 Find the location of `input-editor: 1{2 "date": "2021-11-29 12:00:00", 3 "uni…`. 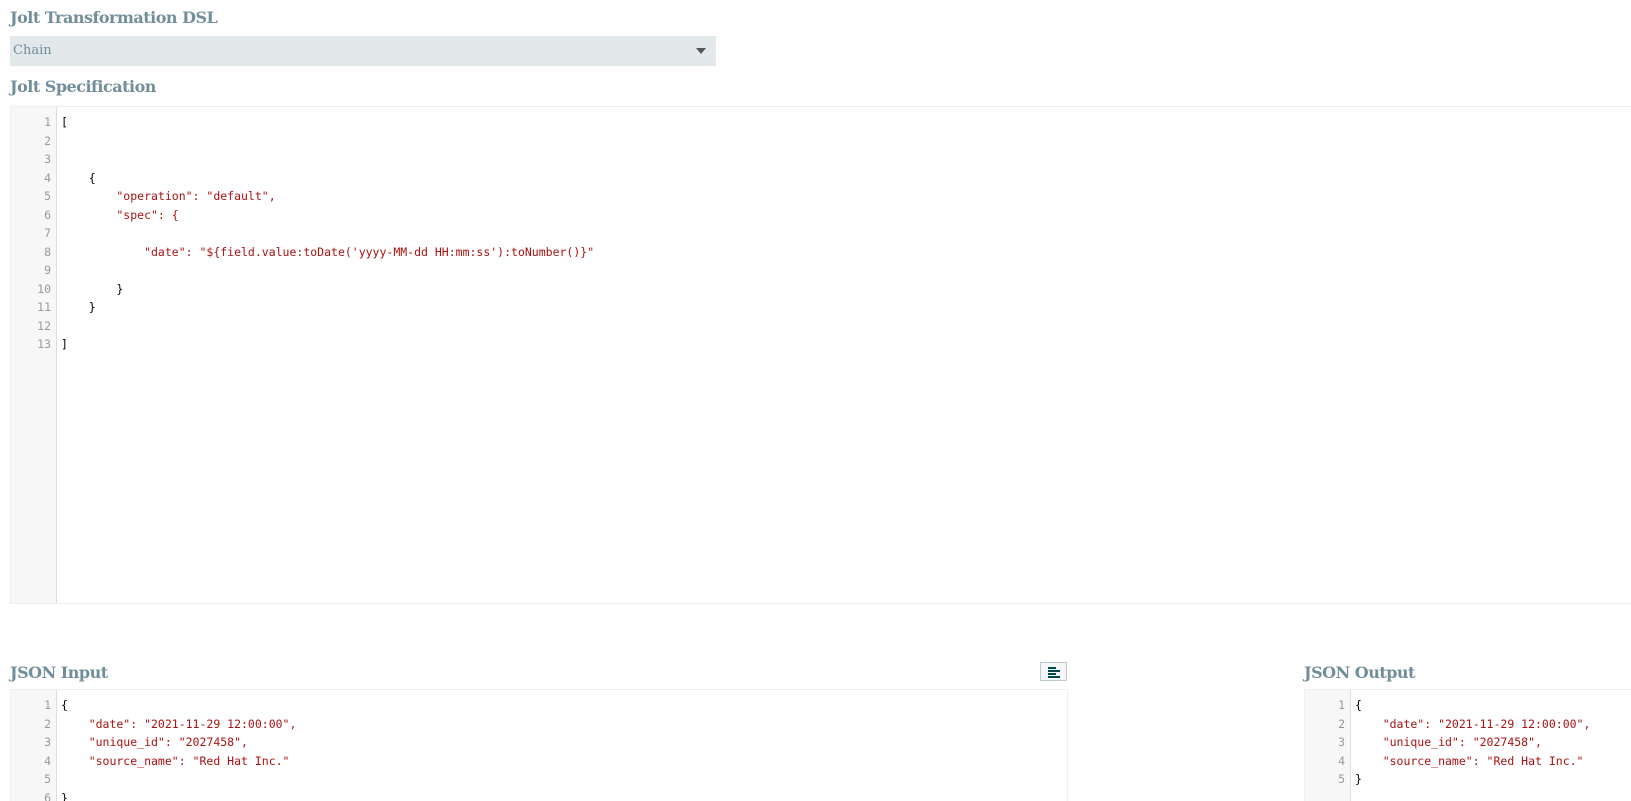

input-editor: 1{2 "date": "2021-11-29 12:00:00", 3 "uni… is located at coordinates (539, 745).